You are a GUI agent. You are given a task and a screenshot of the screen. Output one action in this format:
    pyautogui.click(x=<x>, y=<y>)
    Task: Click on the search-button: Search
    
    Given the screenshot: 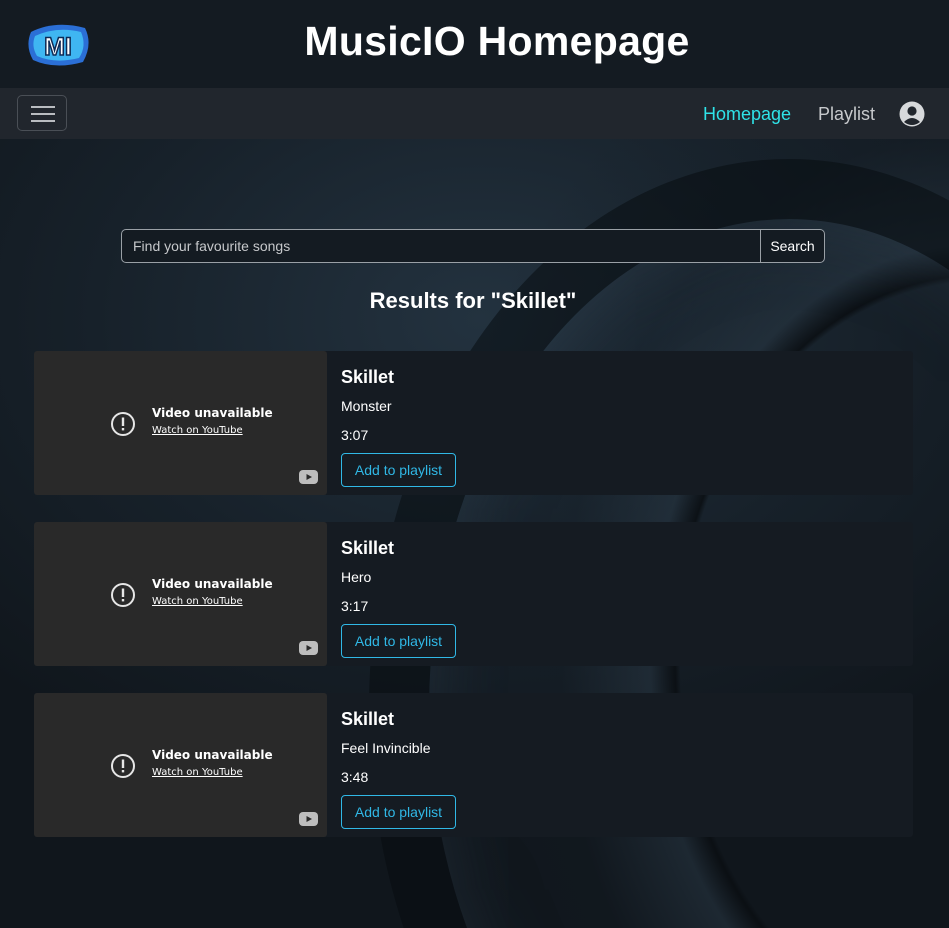 What is the action you would take?
    pyautogui.click(x=792, y=246)
    